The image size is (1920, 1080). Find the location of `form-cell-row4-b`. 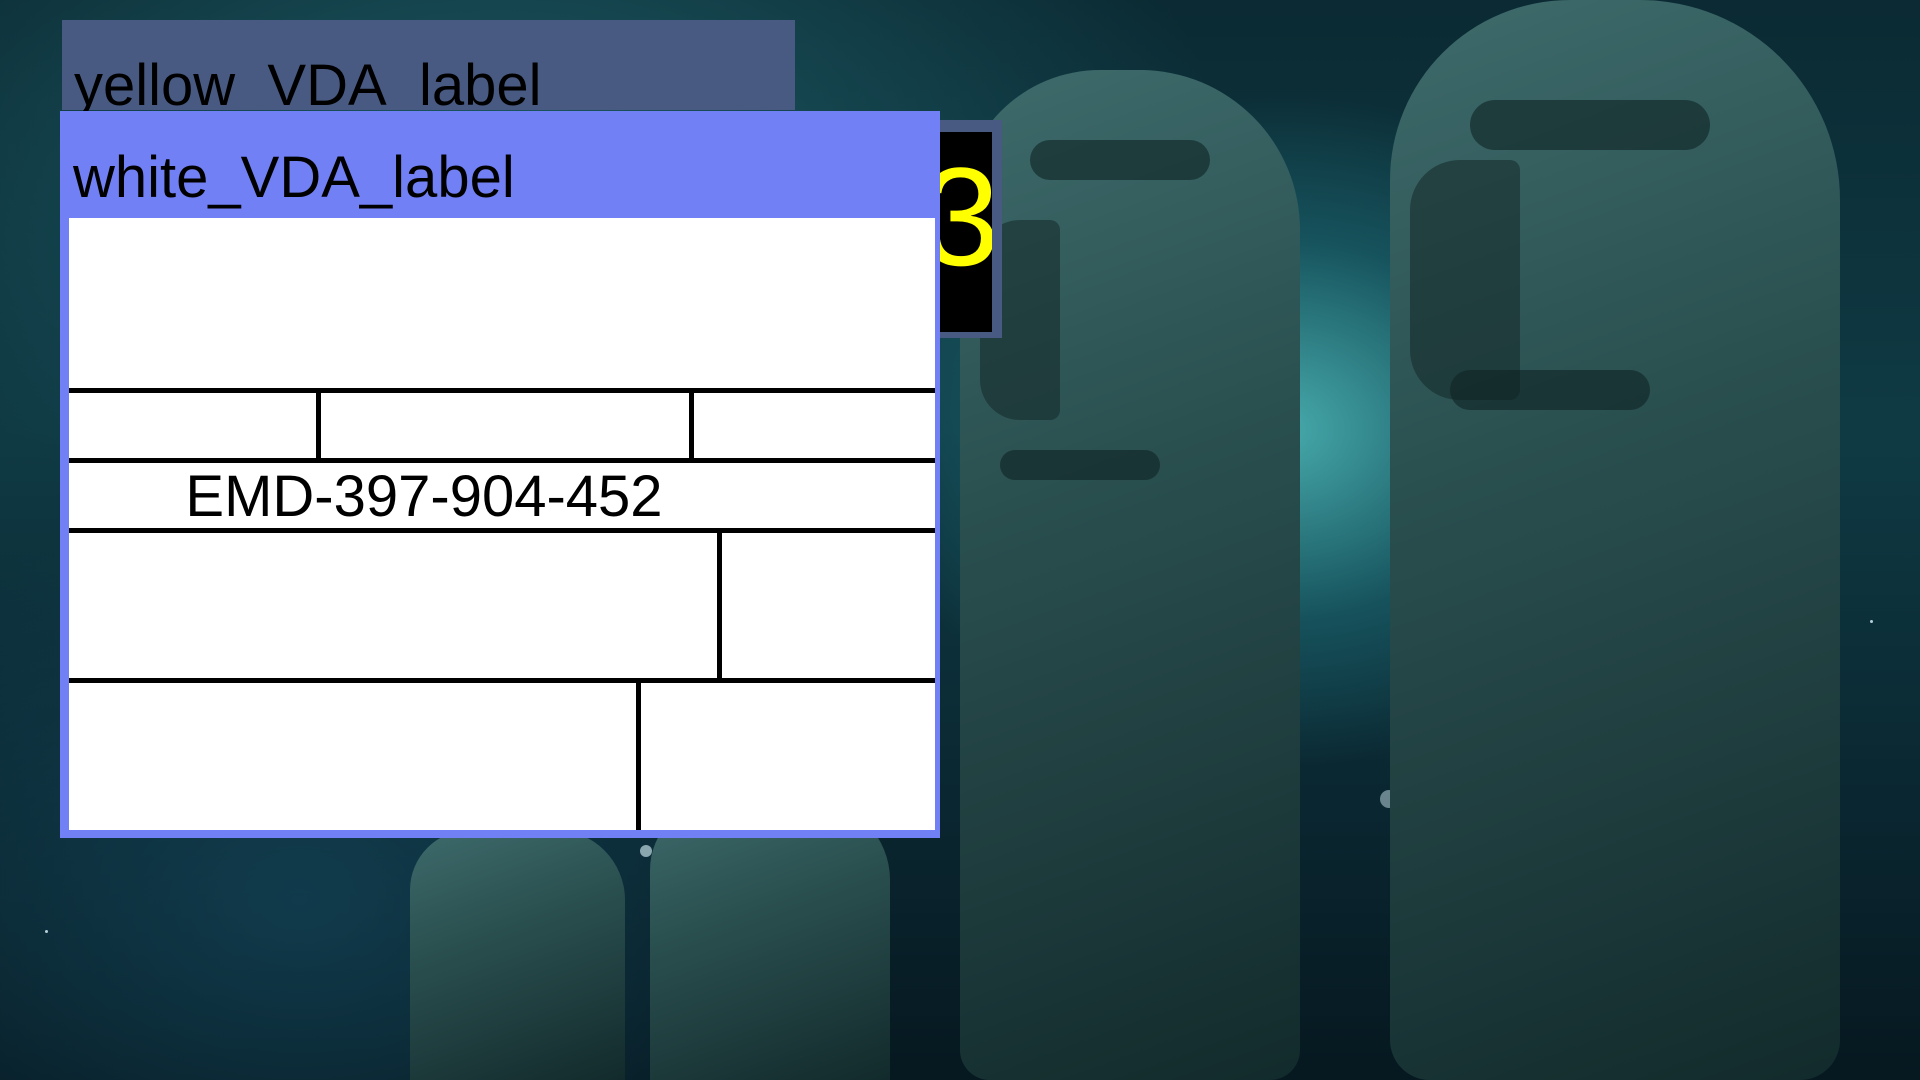

form-cell-row4-b is located at coordinates (828, 605).